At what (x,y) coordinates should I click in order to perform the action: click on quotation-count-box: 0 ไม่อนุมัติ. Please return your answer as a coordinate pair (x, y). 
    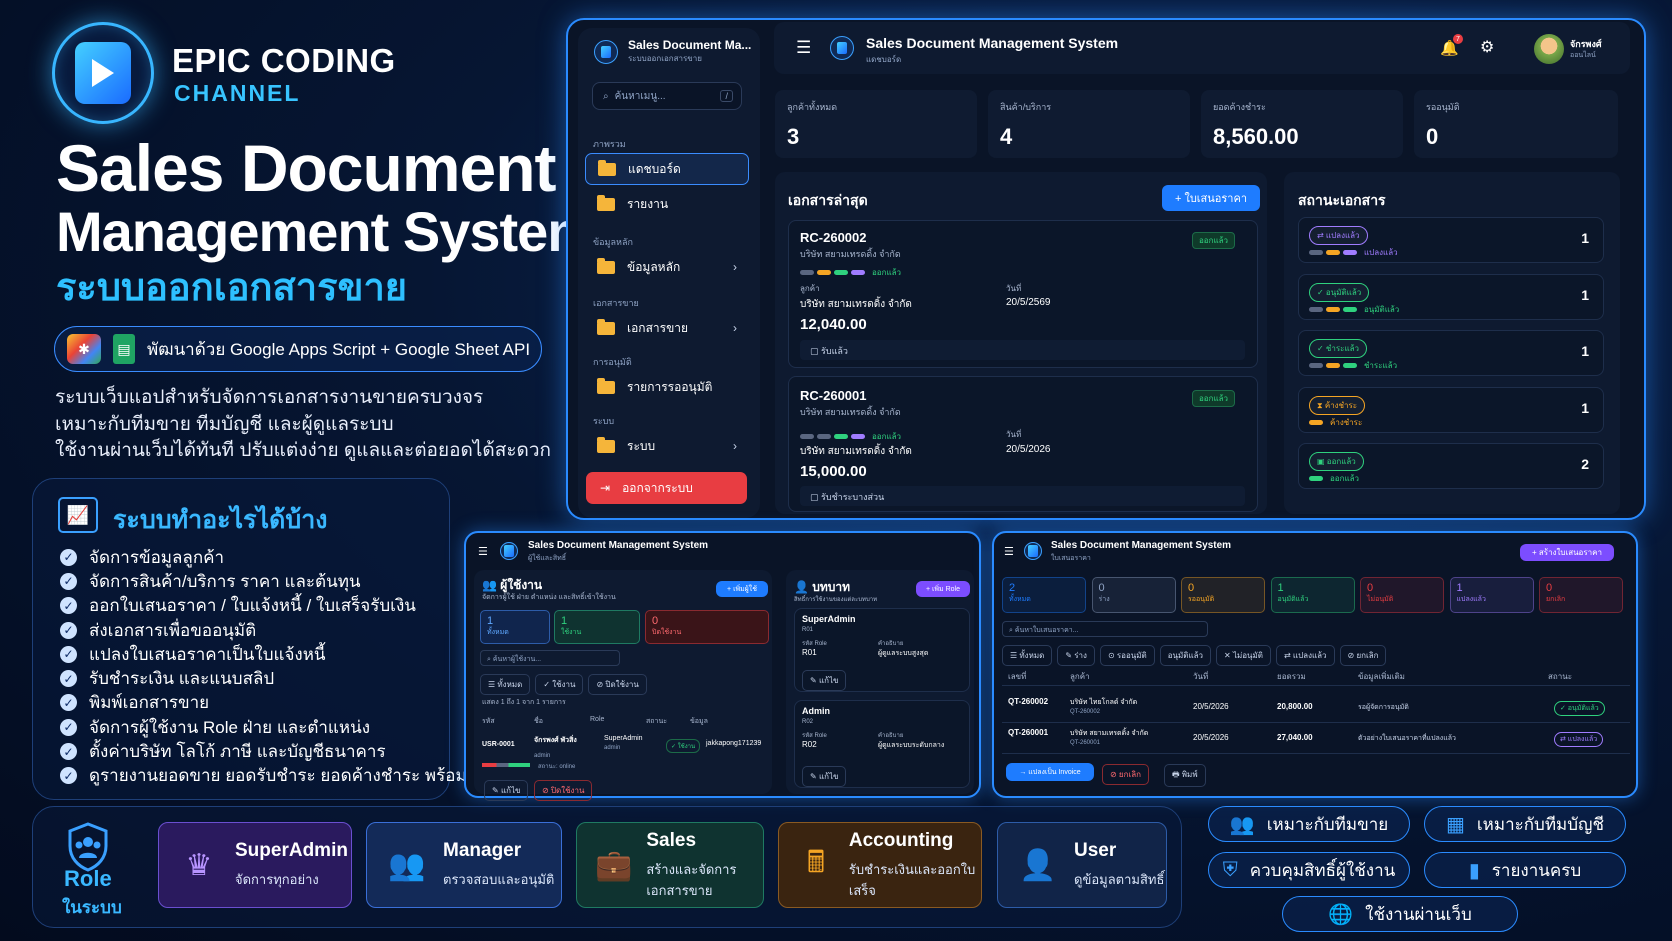
    Looking at the image, I should click on (1402, 595).